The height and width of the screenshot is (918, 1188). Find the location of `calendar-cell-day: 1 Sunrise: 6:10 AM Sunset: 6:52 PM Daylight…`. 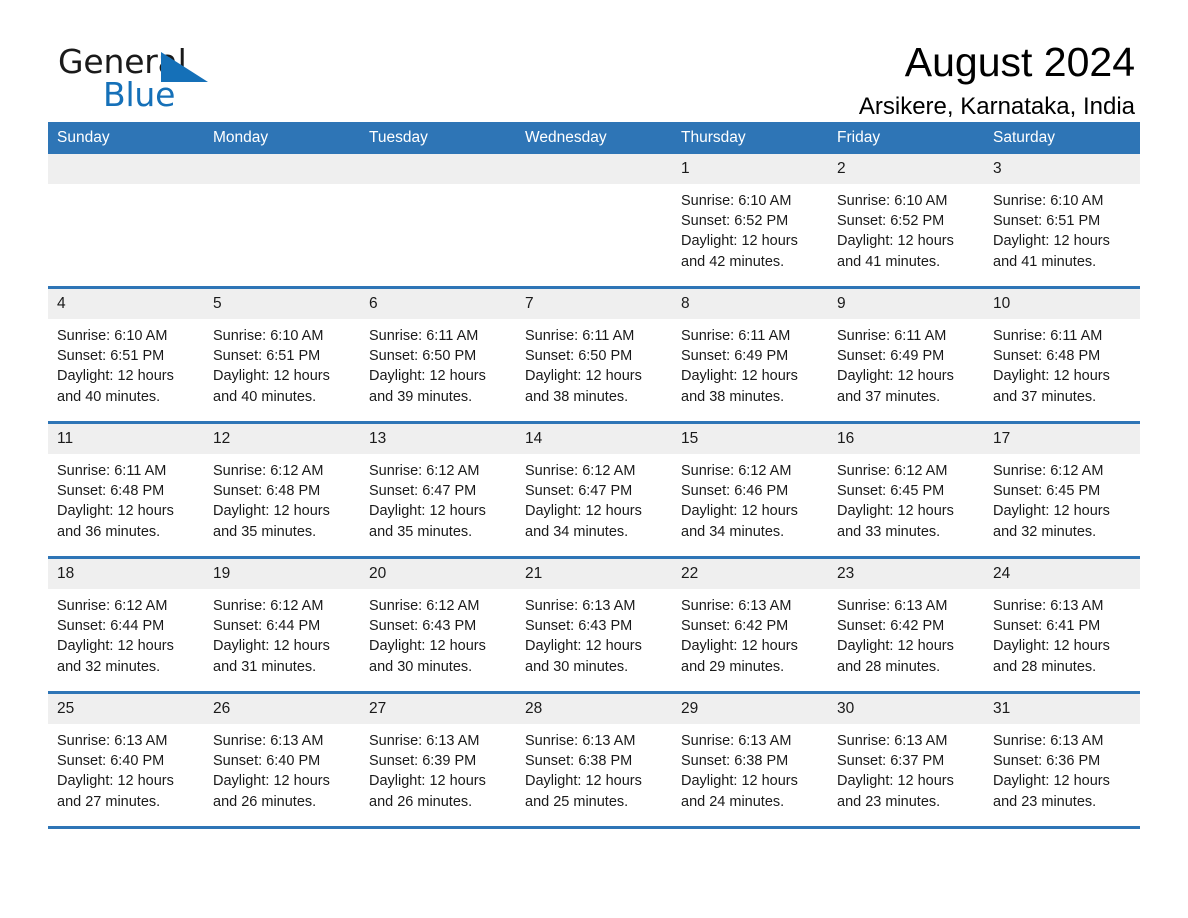

calendar-cell-day: 1 Sunrise: 6:10 AM Sunset: 6:52 PM Daylight… is located at coordinates (750, 221).